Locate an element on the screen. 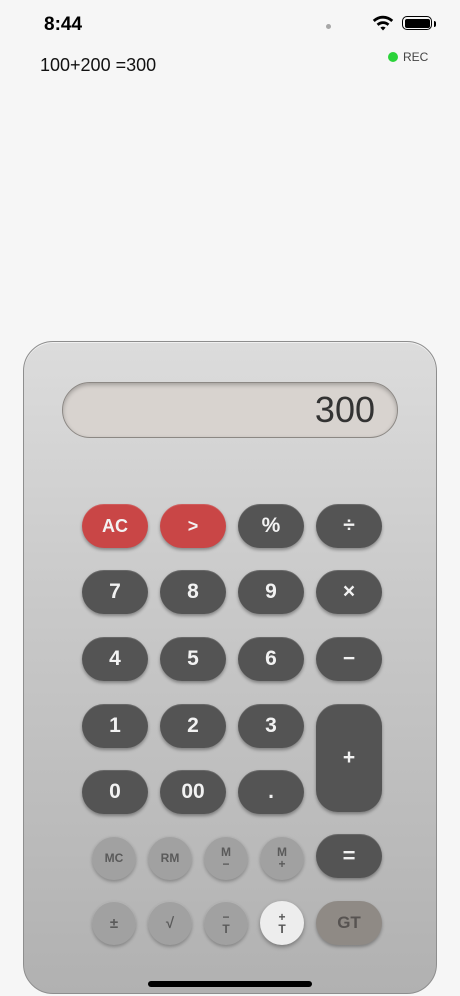  memory-minus-bottom: − is located at coordinates (226, 864).